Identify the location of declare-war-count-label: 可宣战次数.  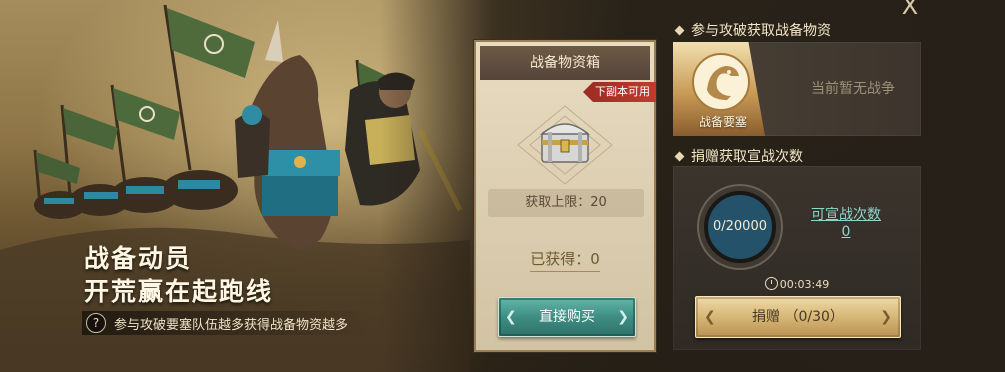
(846, 214).